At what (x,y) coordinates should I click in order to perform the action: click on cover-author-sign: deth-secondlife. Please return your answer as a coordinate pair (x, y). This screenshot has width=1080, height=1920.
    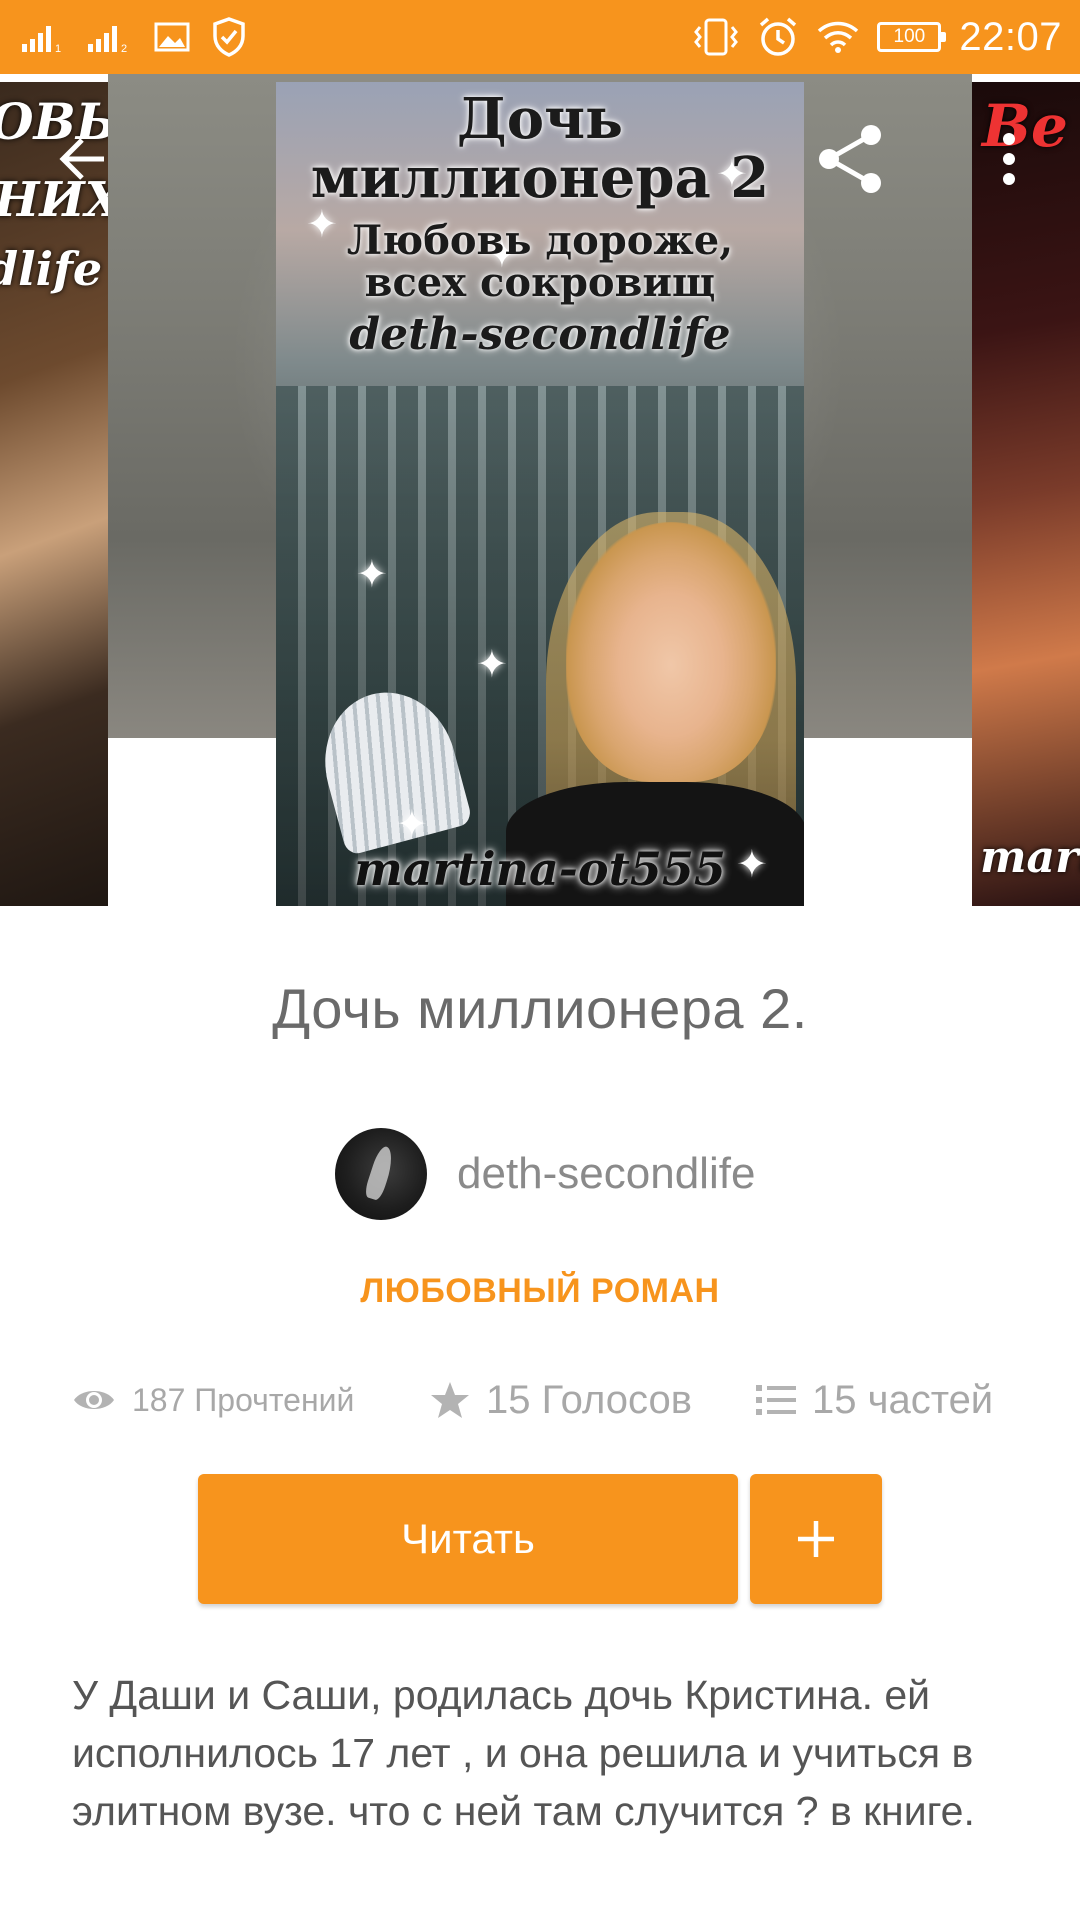
    Looking at the image, I should click on (540, 334).